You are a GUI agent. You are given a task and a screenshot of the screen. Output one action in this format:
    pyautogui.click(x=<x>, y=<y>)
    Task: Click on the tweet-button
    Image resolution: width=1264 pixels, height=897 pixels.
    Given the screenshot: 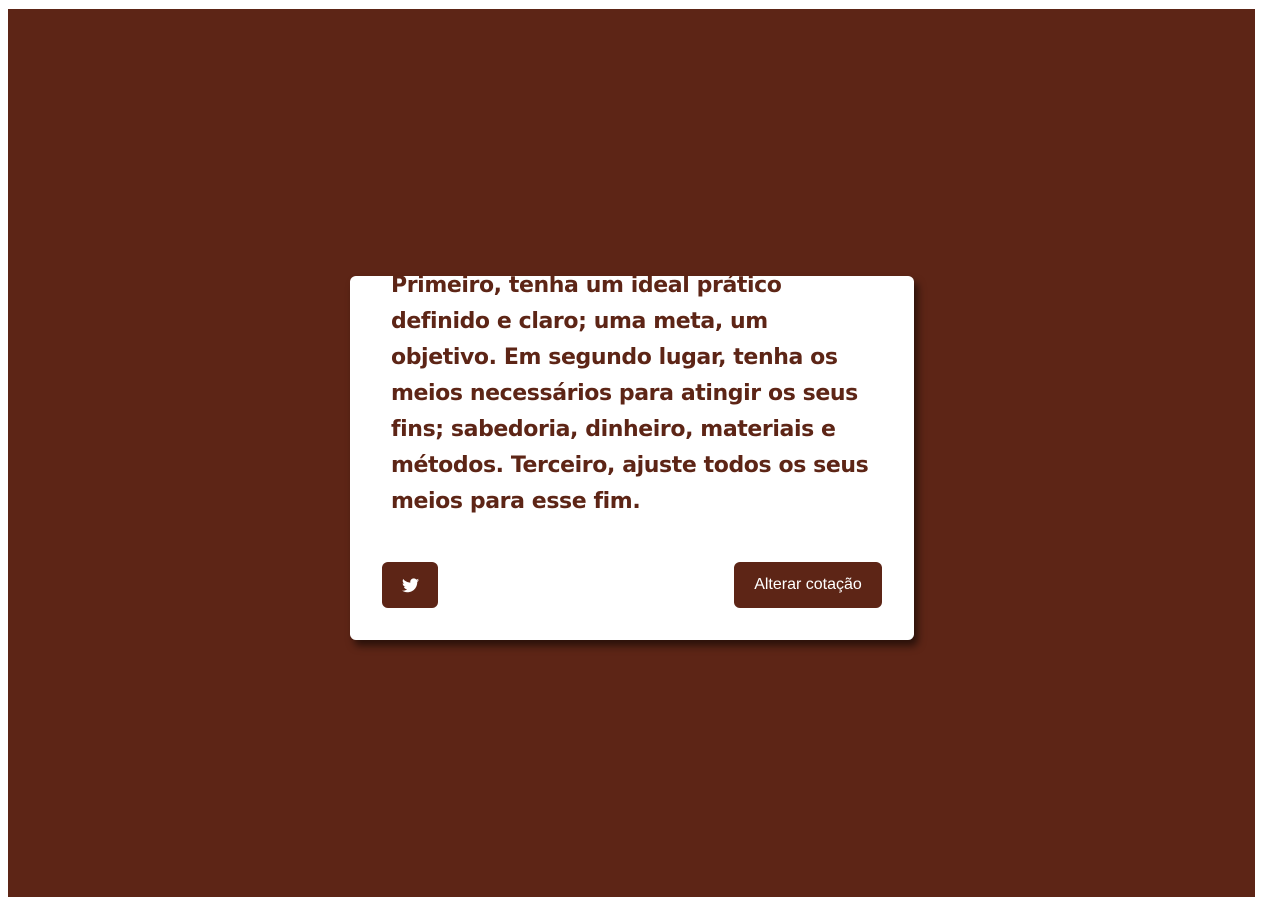 What is the action you would take?
    pyautogui.click(x=410, y=585)
    